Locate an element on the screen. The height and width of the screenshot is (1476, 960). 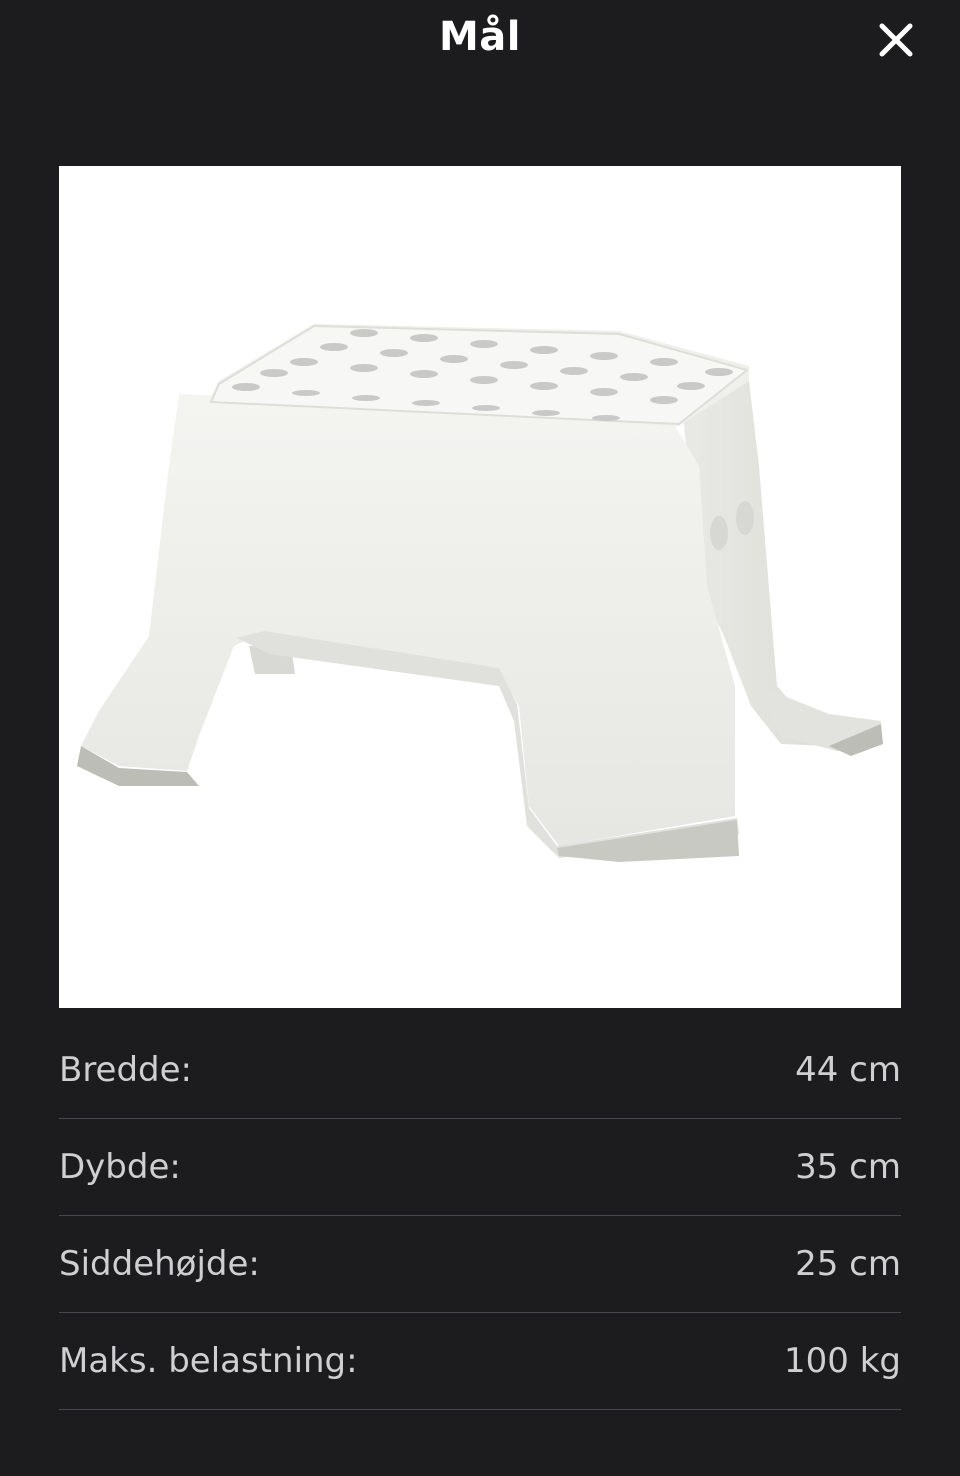
close-button is located at coordinates (896, 40).